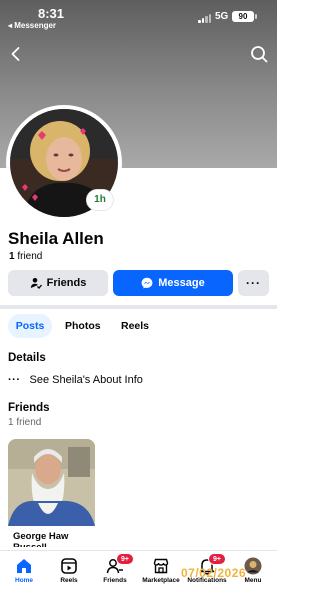 This screenshot has width=320, height=600. I want to click on more-dots-icon: ···, so click(14, 380).